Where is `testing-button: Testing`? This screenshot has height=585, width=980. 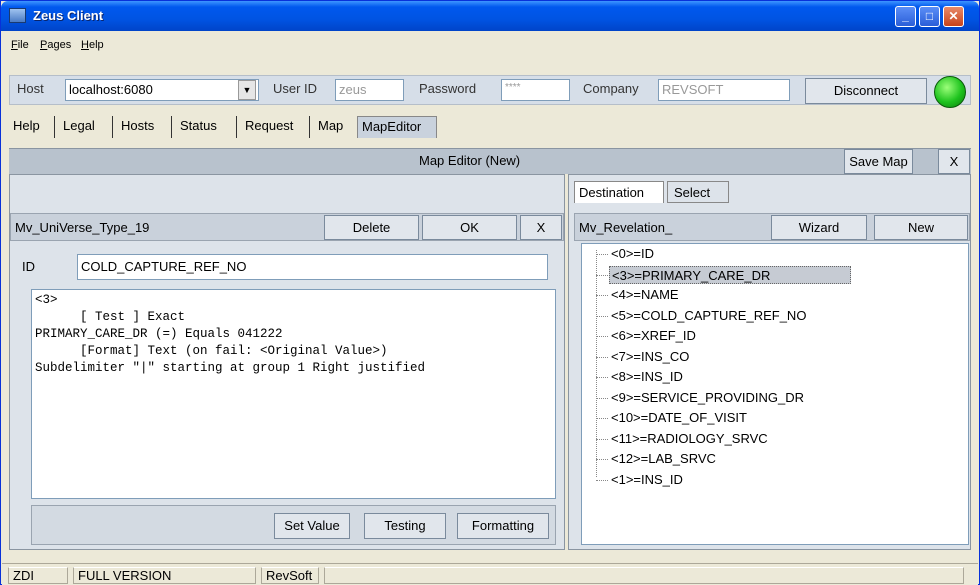
testing-button: Testing is located at coordinates (405, 526).